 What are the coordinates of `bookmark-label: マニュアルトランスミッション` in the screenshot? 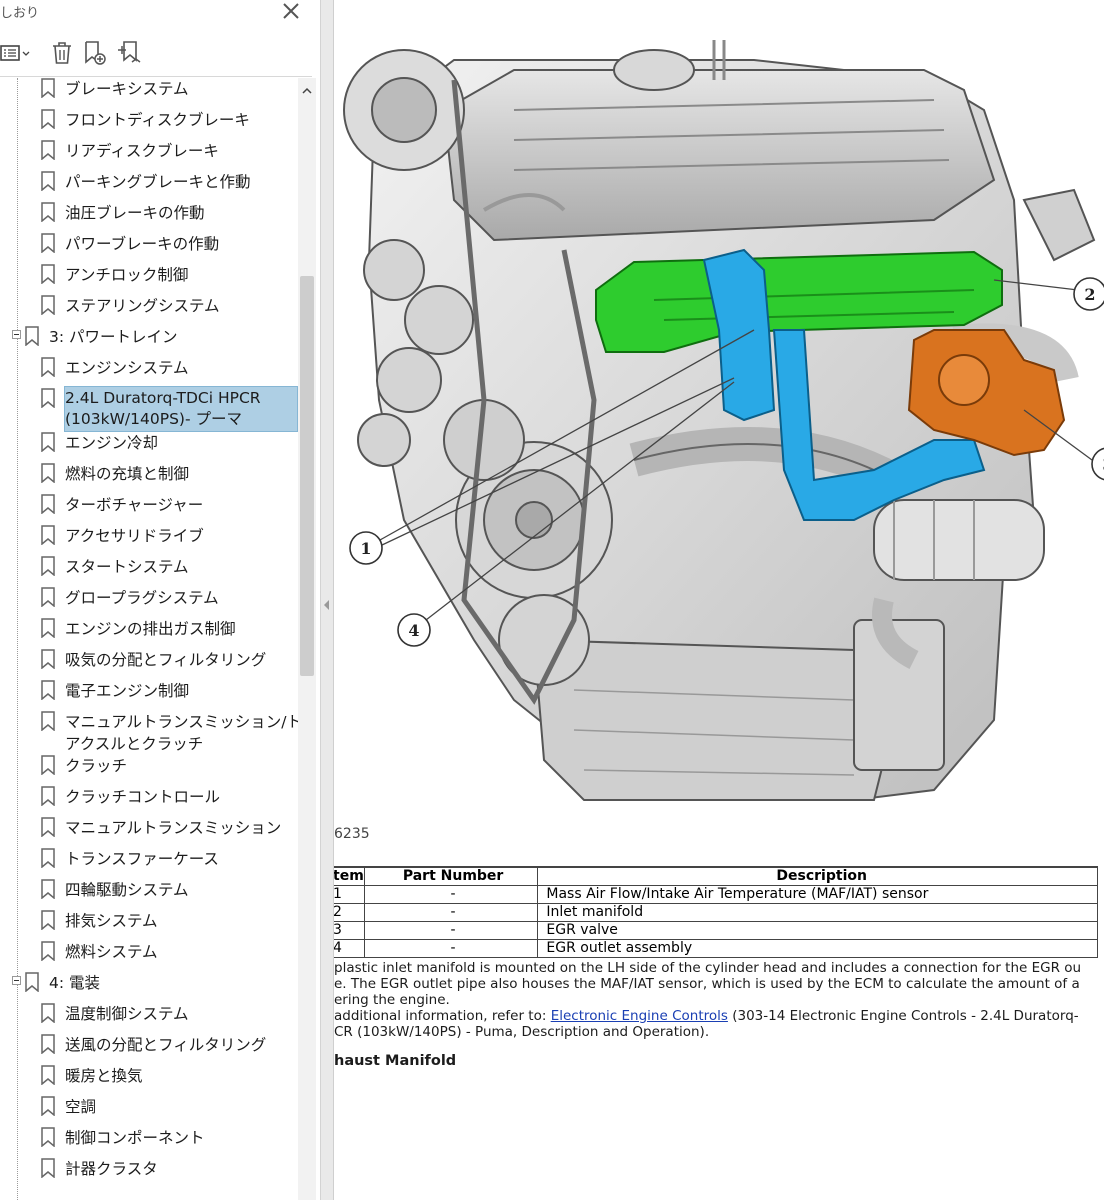 It's located at (173, 828).